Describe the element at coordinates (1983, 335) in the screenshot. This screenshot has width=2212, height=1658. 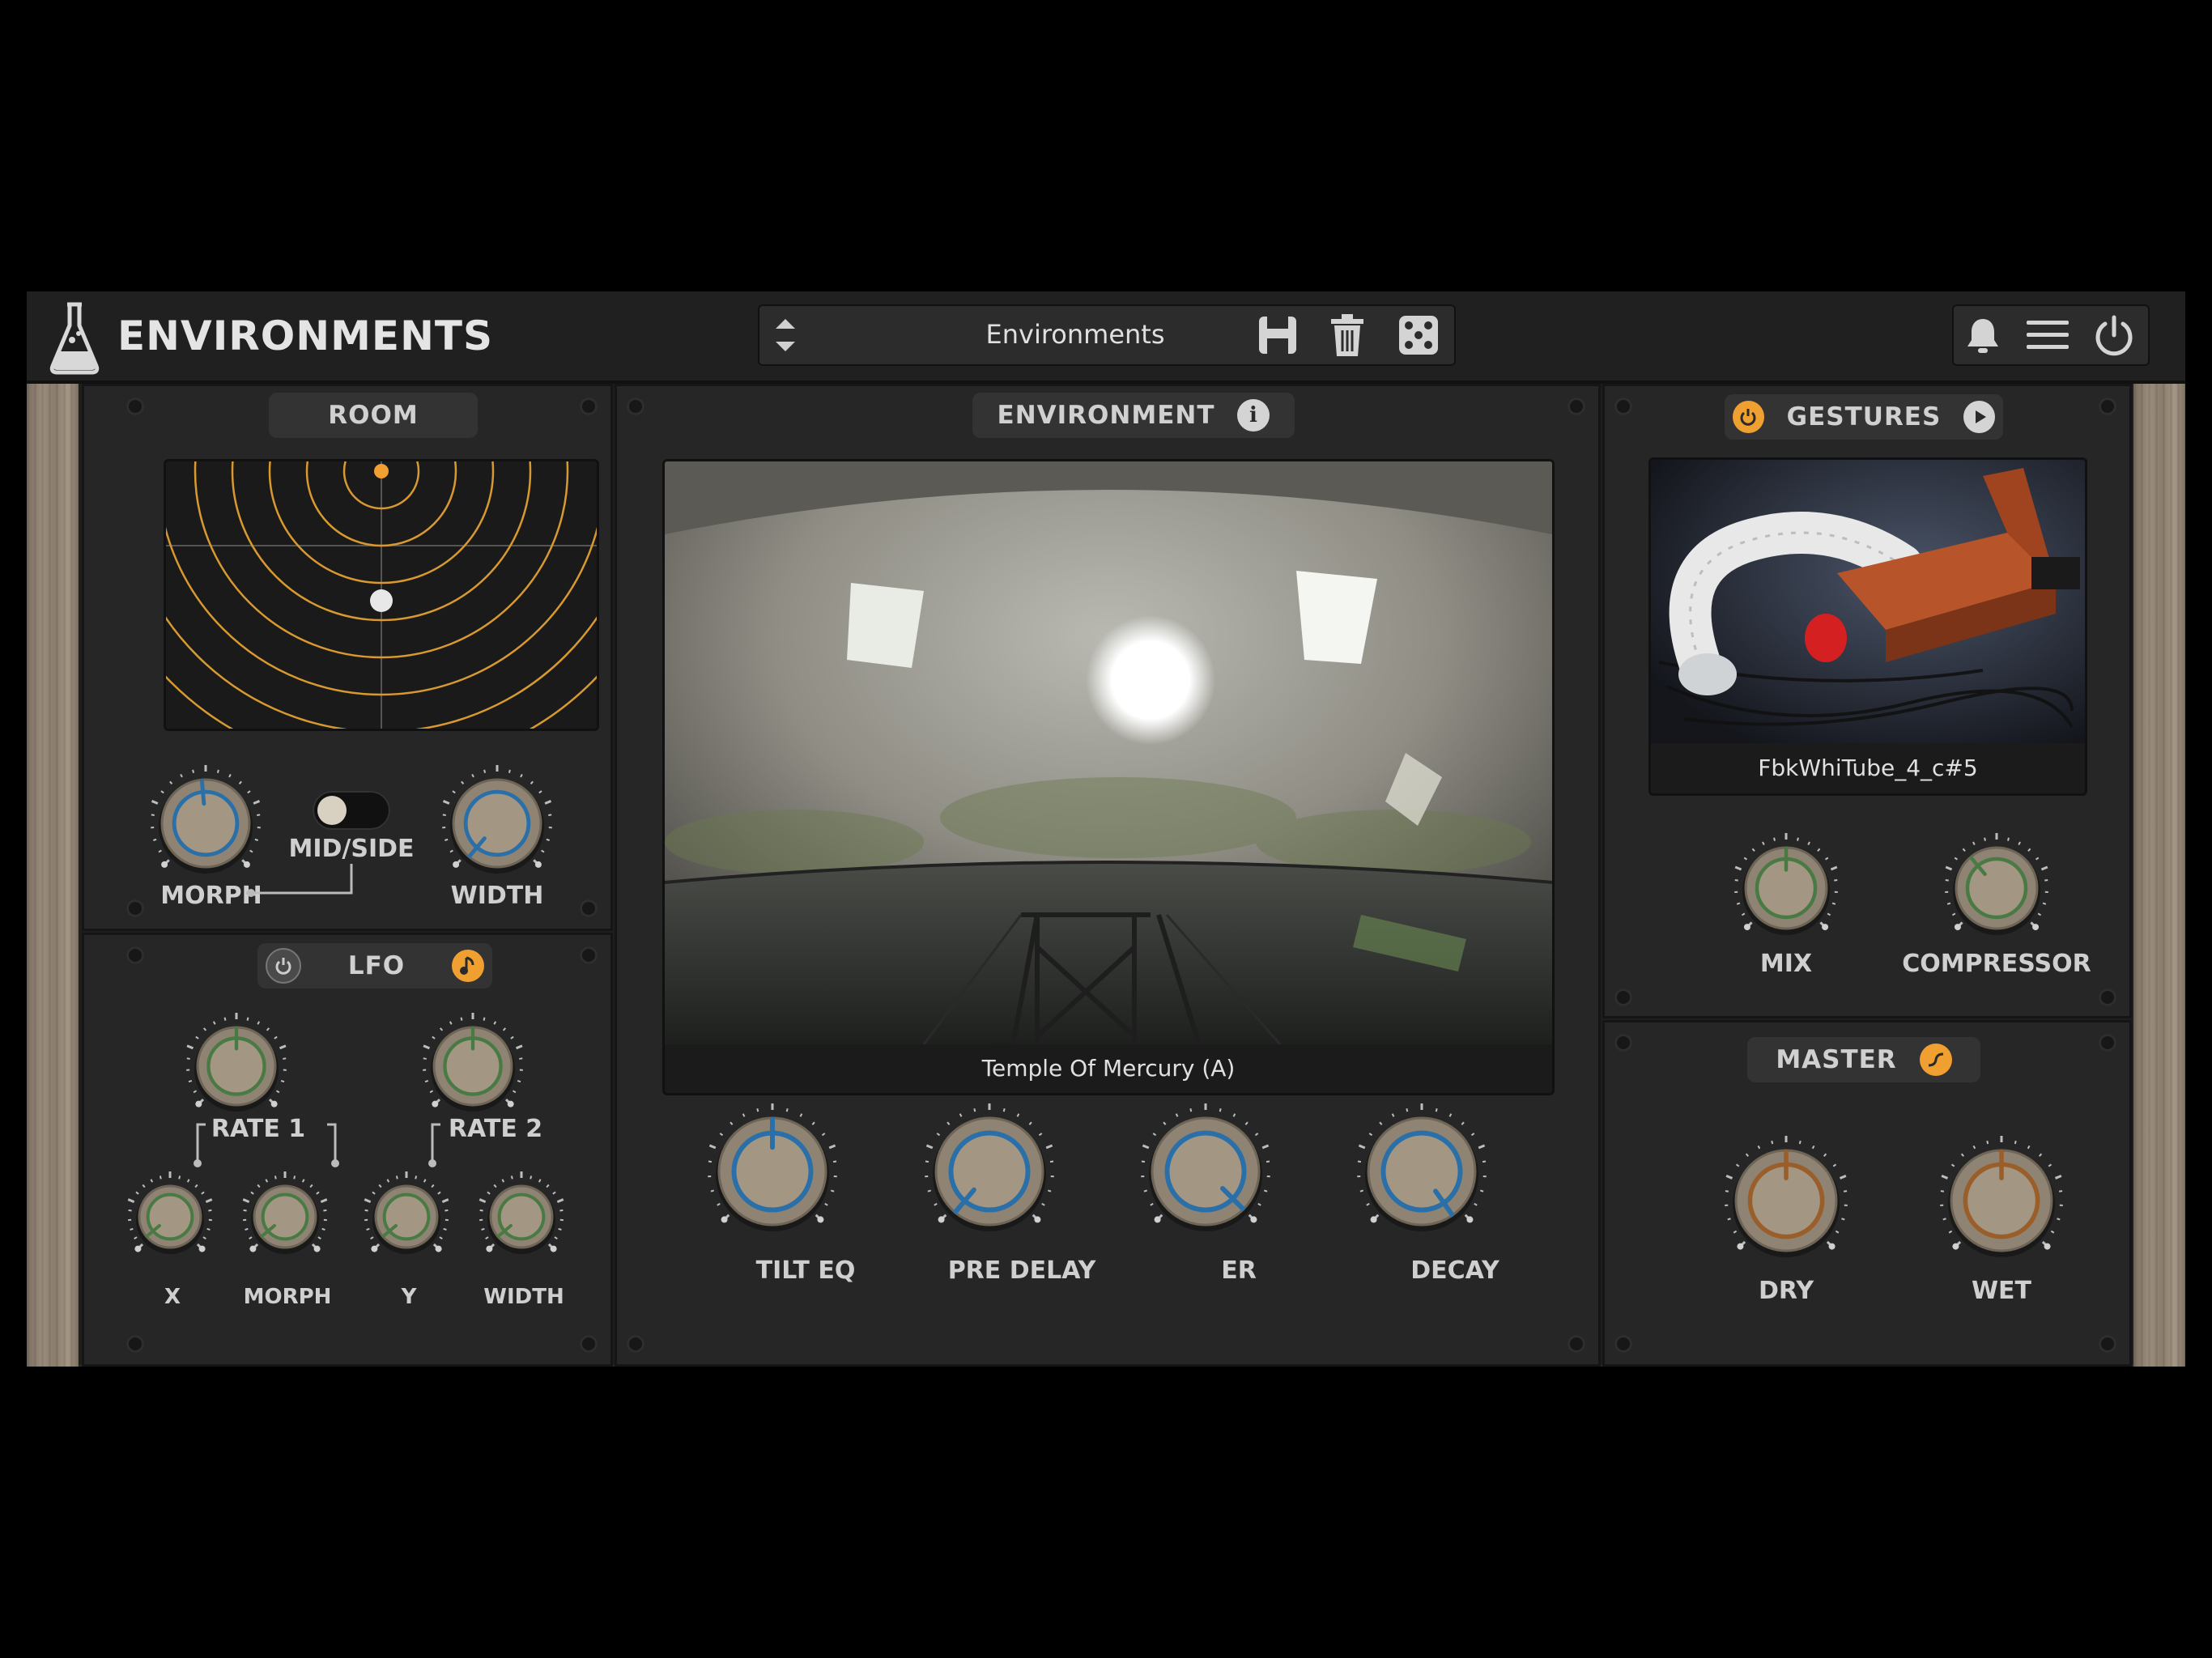
I see `bell-icon` at that location.